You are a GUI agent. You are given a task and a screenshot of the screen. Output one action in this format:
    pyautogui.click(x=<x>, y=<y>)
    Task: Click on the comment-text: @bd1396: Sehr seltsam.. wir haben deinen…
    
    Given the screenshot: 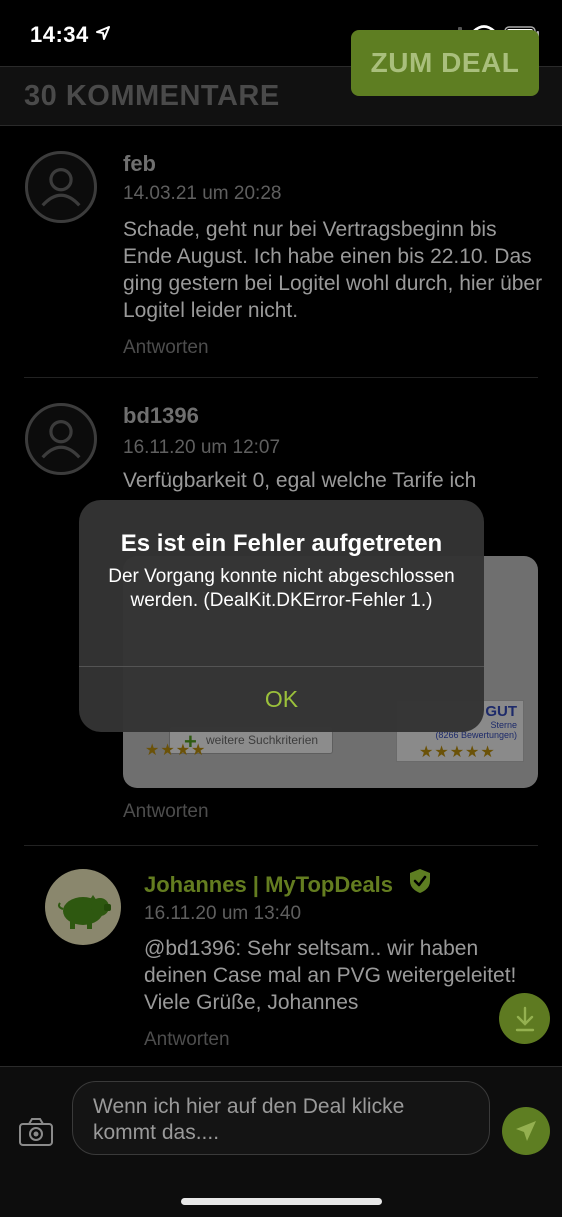 What is the action you would take?
    pyautogui.click(x=330, y=975)
    